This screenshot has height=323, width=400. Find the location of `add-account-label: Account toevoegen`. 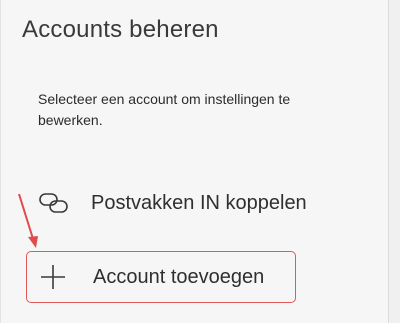

add-account-label: Account toevoegen is located at coordinates (179, 276).